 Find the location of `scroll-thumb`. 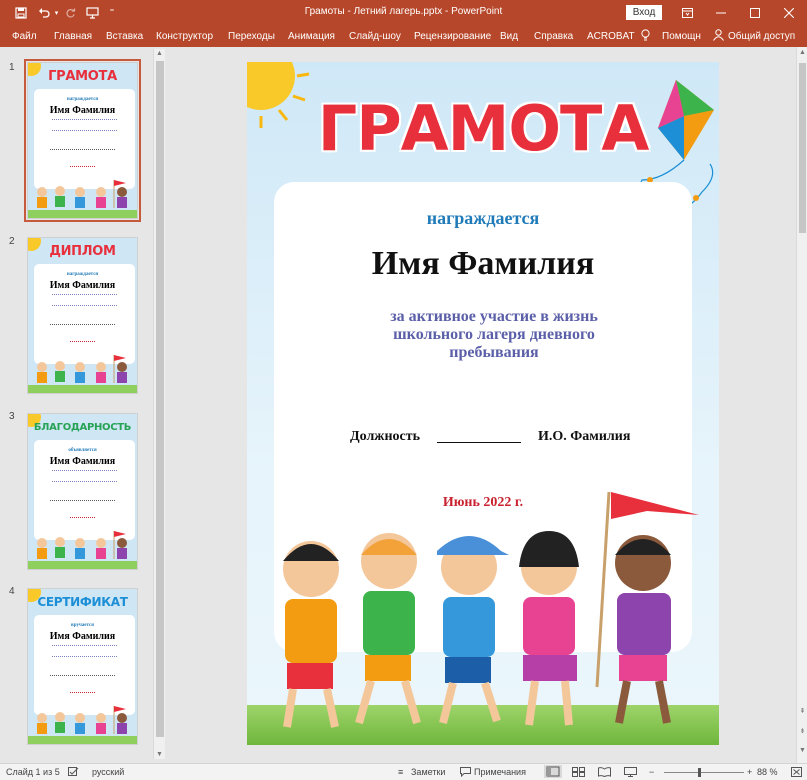

scroll-thumb is located at coordinates (802, 148).